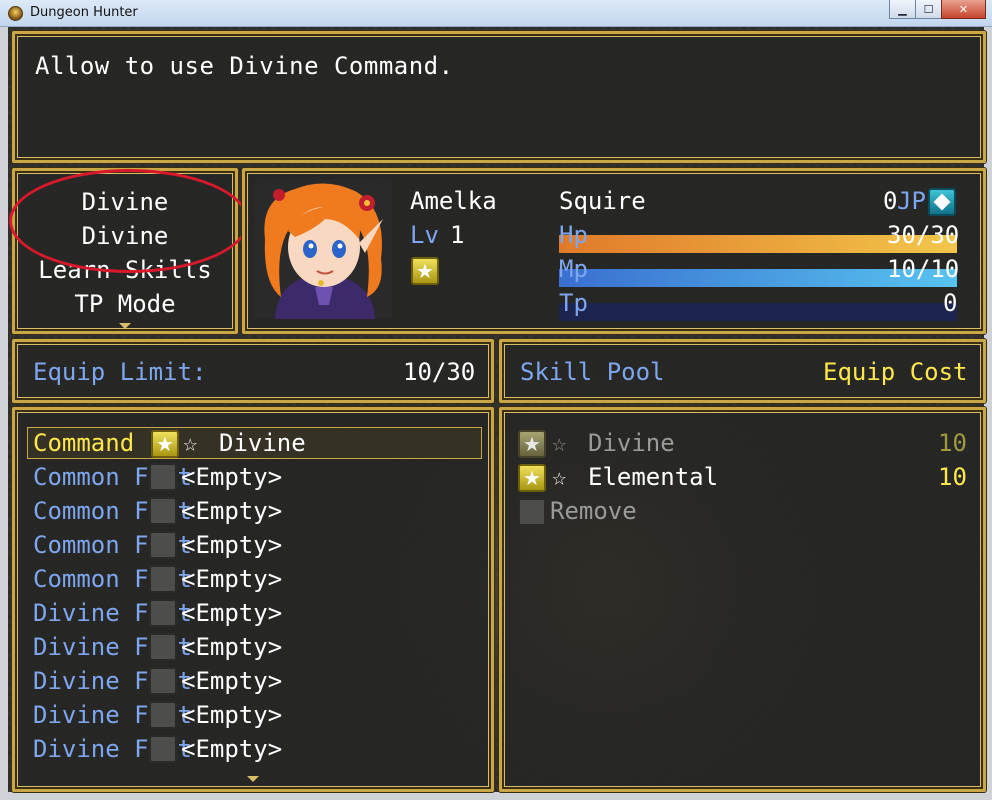 The height and width of the screenshot is (800, 992). I want to click on equip-limit-window: Equip Limit: 10/30, so click(253, 371).